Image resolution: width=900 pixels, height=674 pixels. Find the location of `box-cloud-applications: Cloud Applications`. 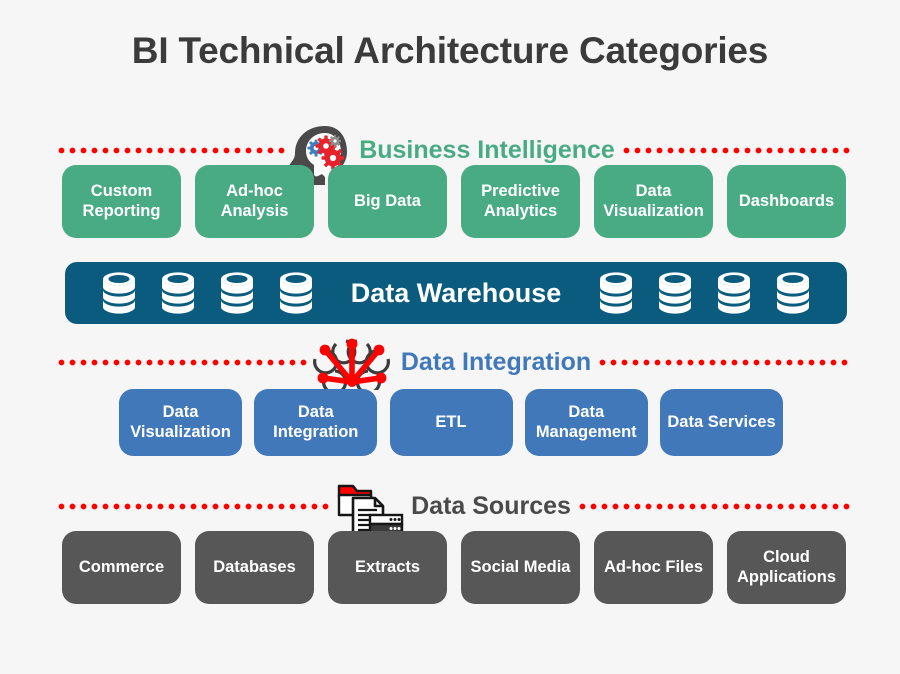

box-cloud-applications: Cloud Applications is located at coordinates (786, 567).